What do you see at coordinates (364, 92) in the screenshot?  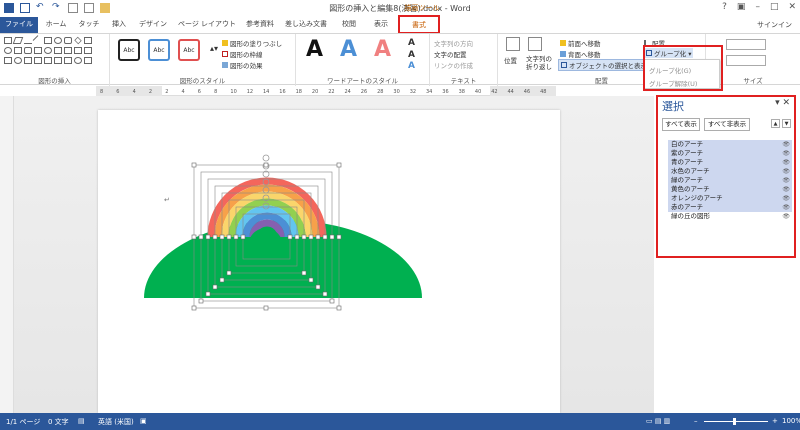 I see `ruler-label: 26` at bounding box center [364, 92].